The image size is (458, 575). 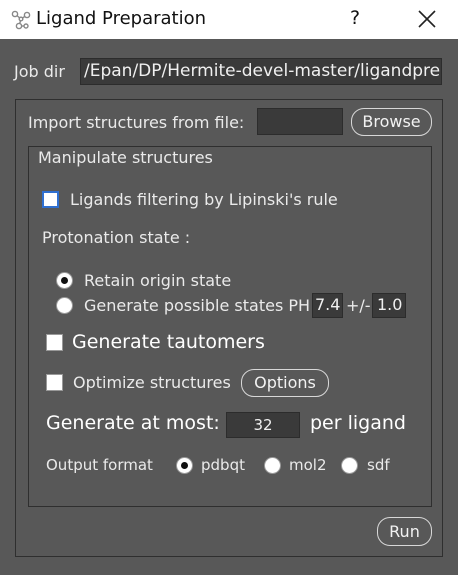 I want to click on generate-states-label: Generate possible states PH, so click(x=197, y=305).